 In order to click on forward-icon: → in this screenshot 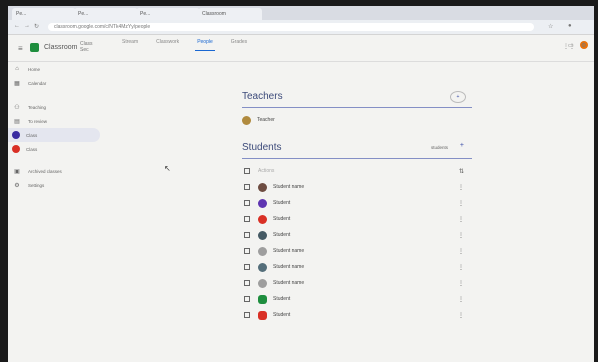, I will do `click(27, 26)`.